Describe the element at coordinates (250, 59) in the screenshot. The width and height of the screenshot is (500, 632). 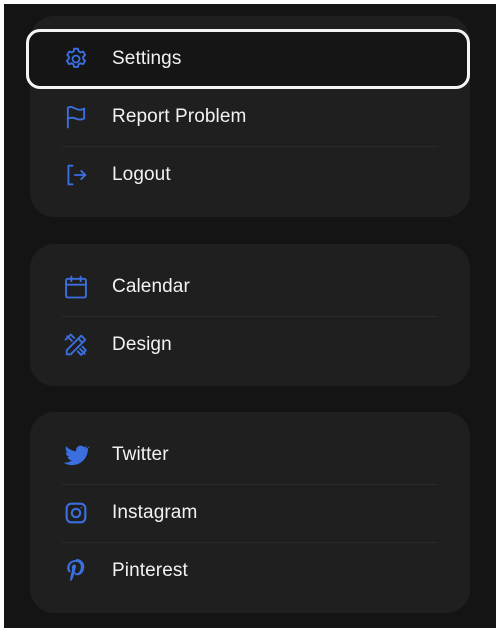
I see `menu-item-settings: Settings` at that location.